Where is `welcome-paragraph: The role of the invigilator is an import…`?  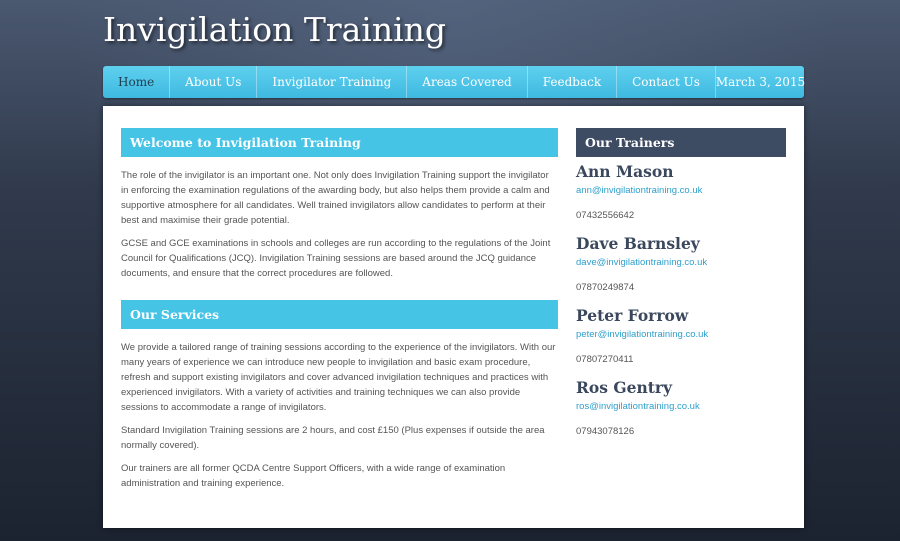 welcome-paragraph: The role of the invigilator is an import… is located at coordinates (335, 198).